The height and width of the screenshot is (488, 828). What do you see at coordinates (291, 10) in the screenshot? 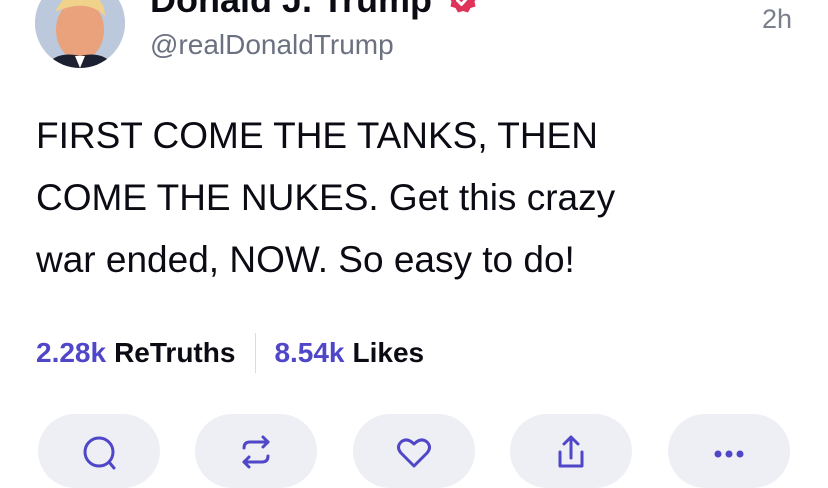
I see `author-name-text: Donald J. Trump` at bounding box center [291, 10].